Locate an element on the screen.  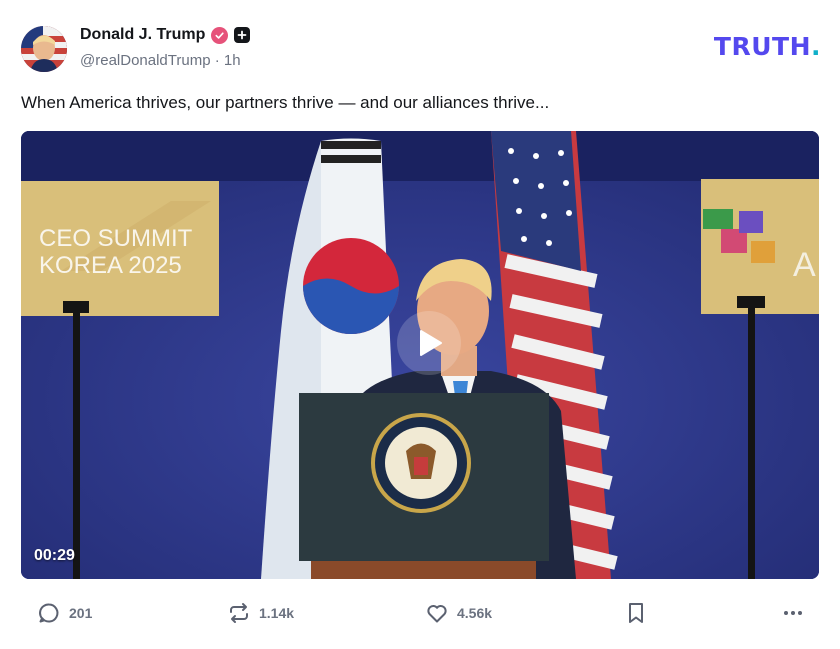
author-name: Donald J. Trump is located at coordinates (142, 35).